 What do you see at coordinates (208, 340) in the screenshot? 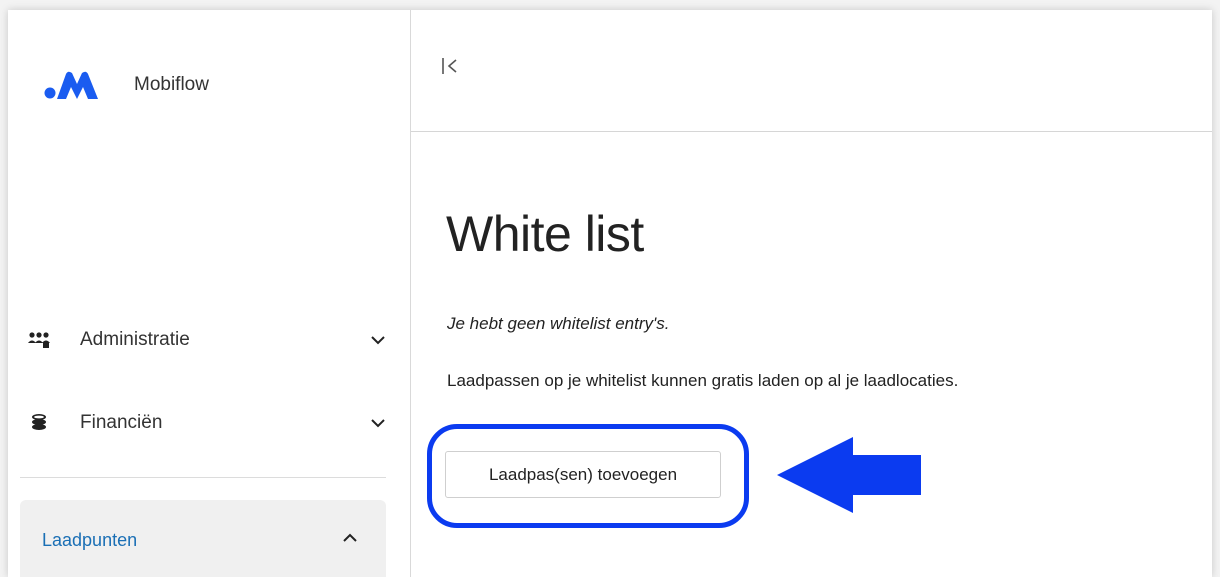
I see `sidebar-item-administratie: Administratie` at bounding box center [208, 340].